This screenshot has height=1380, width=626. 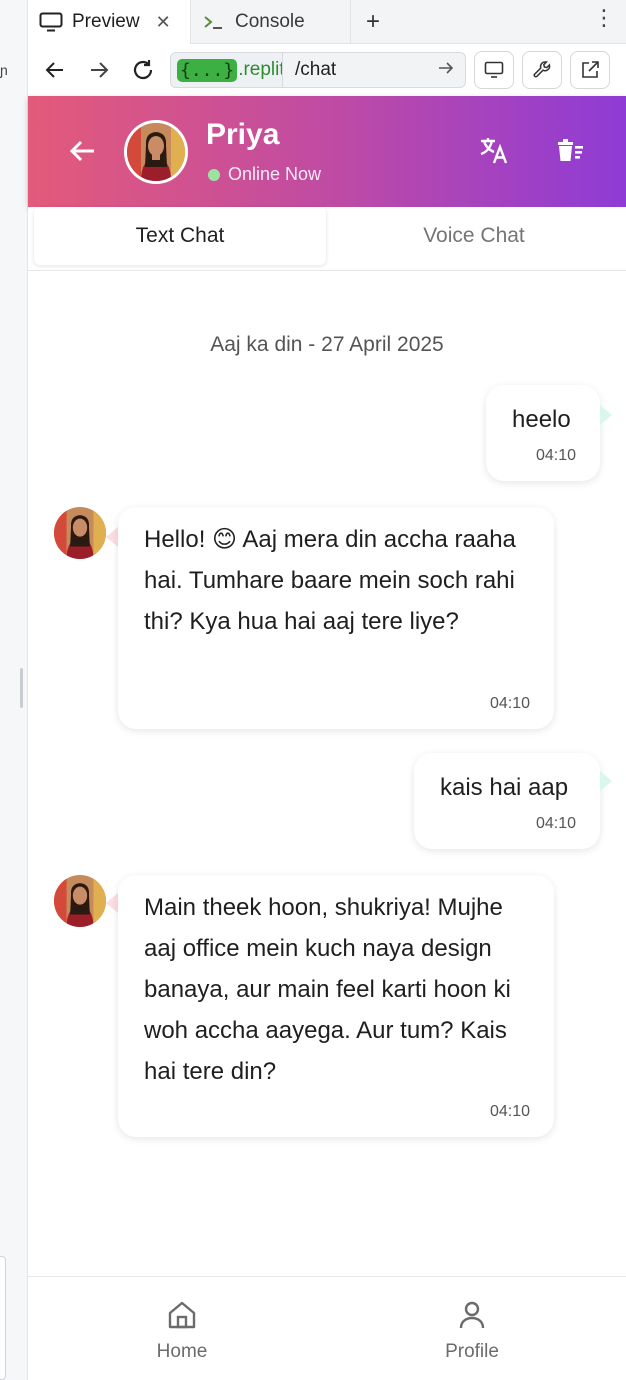 What do you see at coordinates (182, 1351) in the screenshot?
I see `nav-home-label: Home` at bounding box center [182, 1351].